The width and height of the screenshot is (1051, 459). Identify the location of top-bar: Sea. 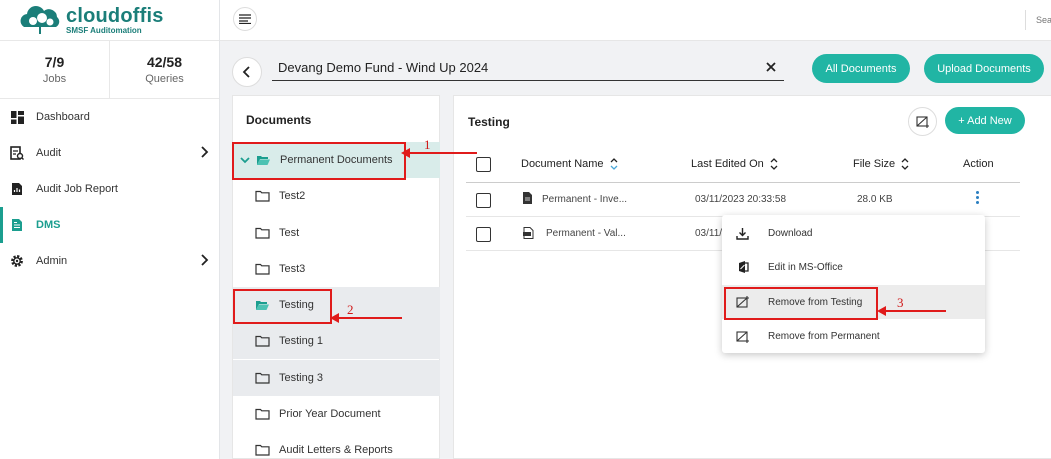
(635, 20).